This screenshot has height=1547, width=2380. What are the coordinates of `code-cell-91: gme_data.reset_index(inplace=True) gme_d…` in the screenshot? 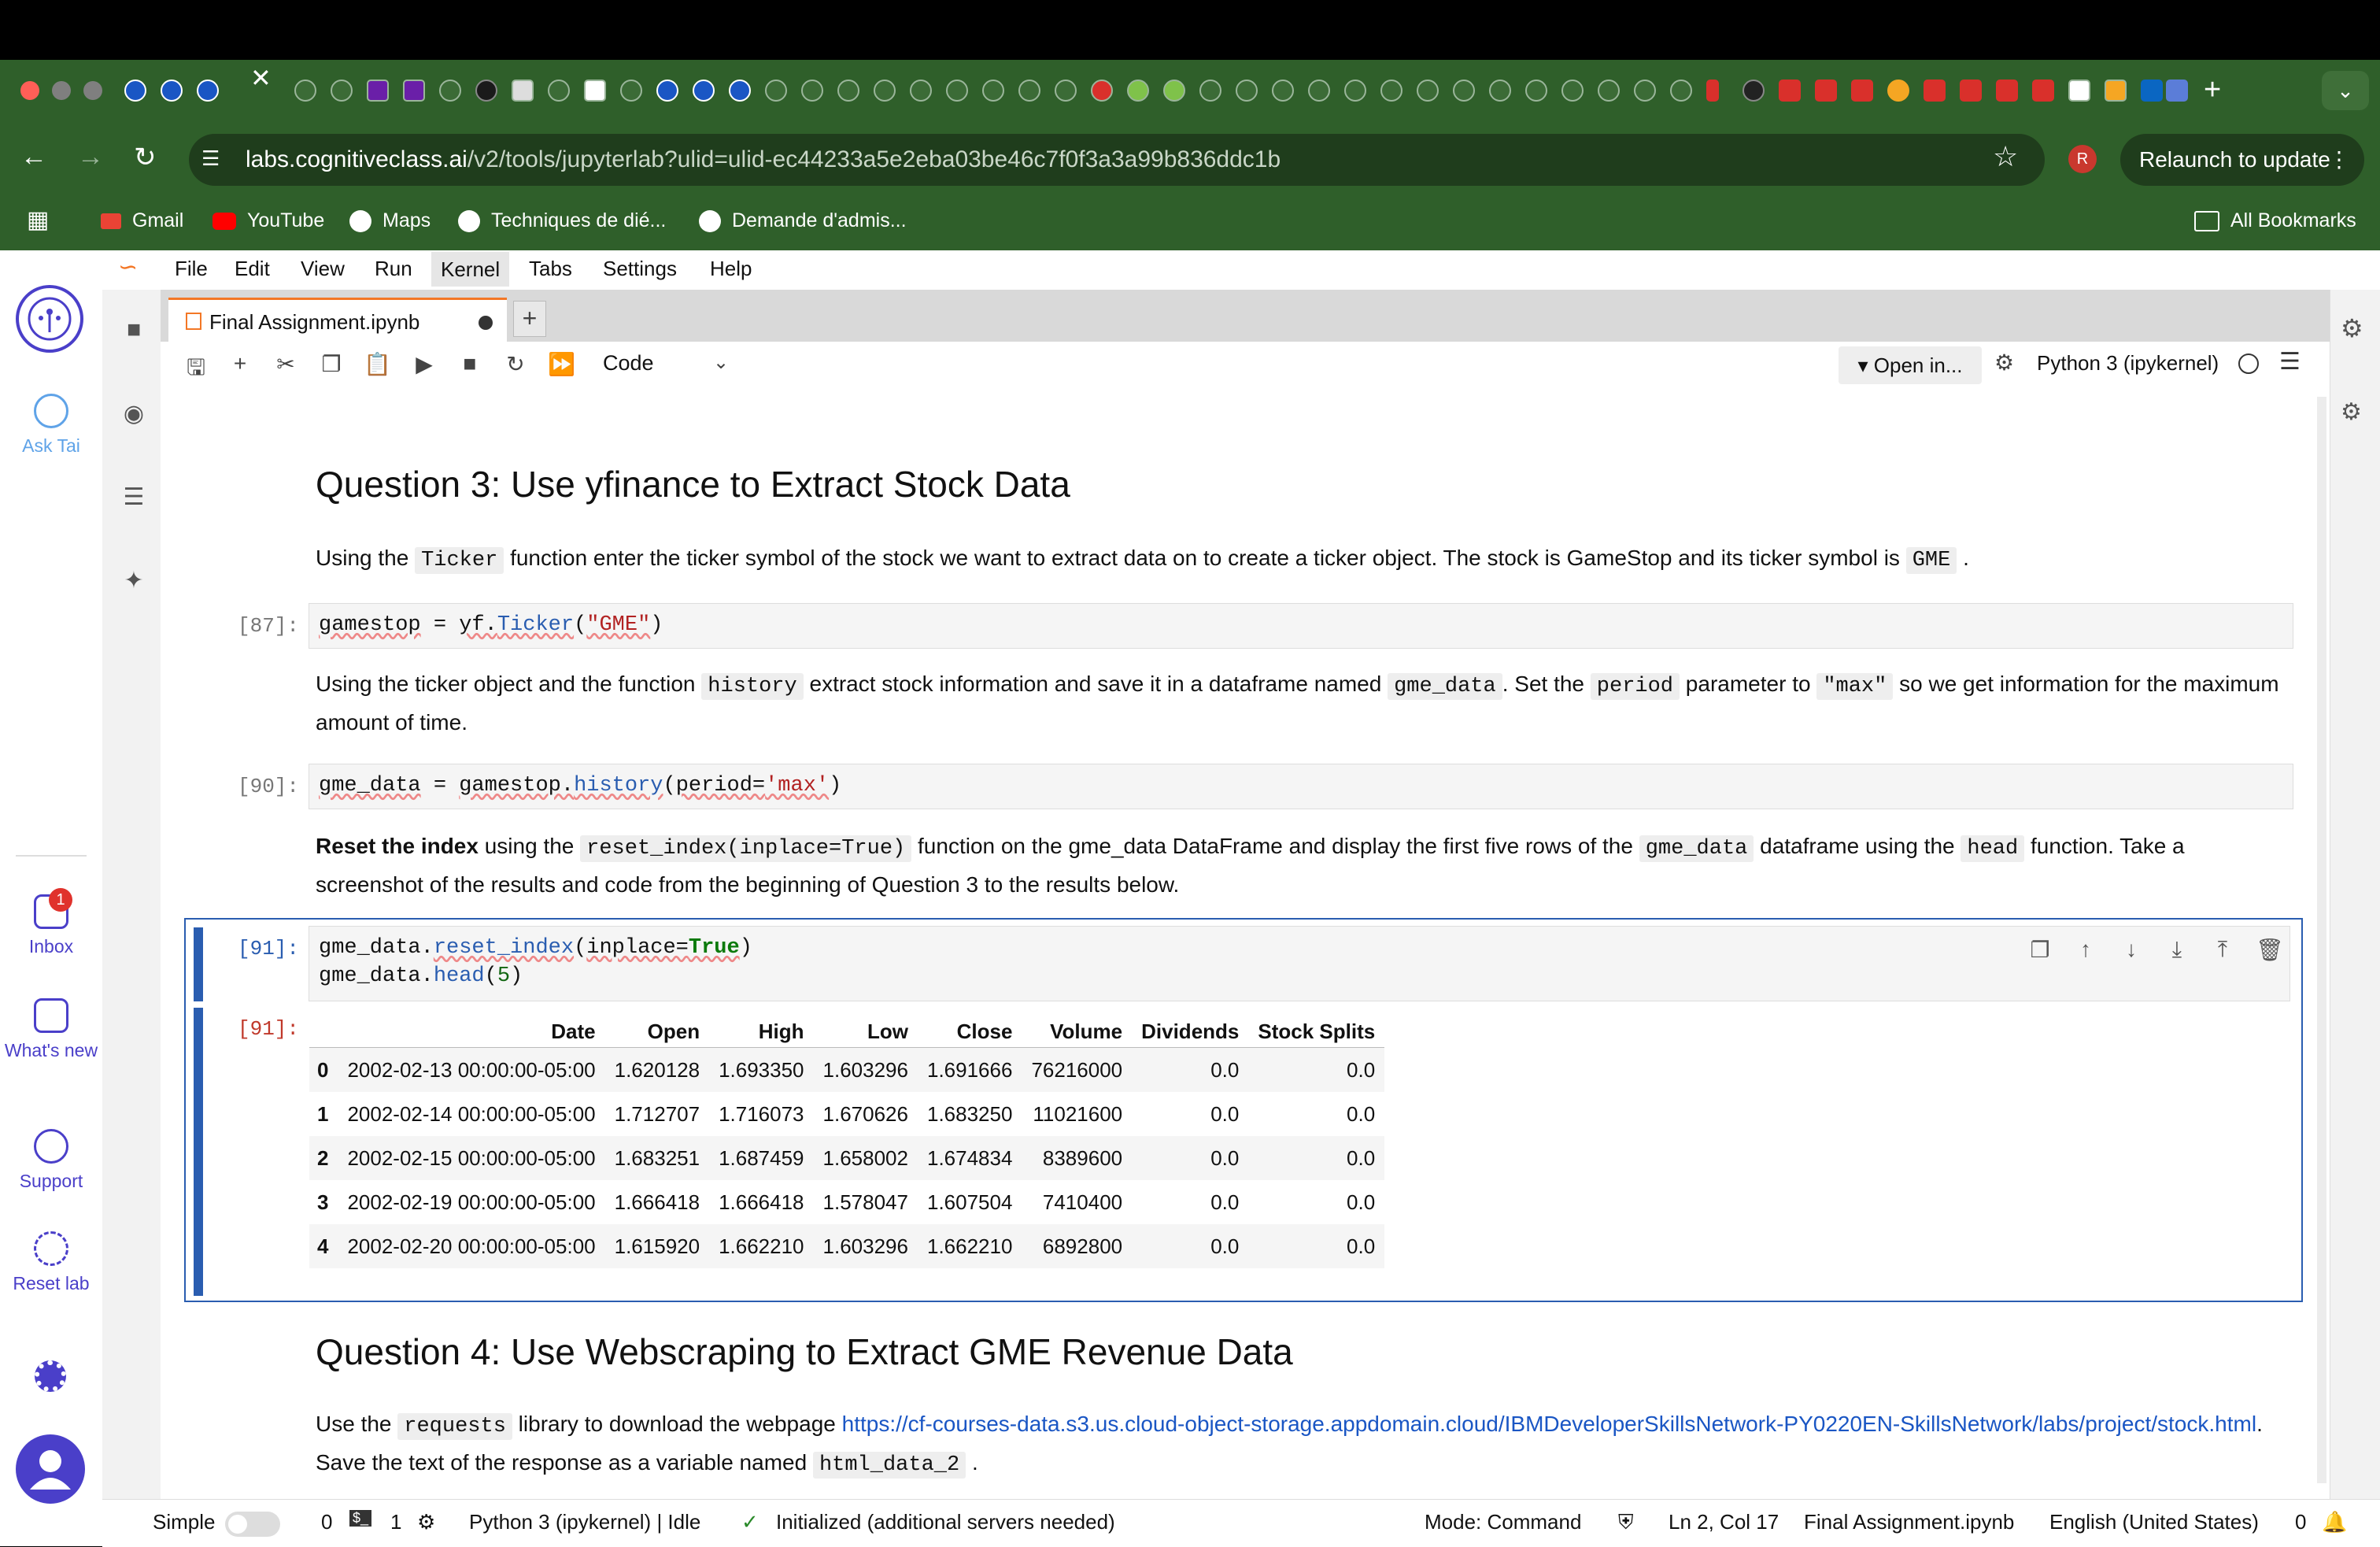 It's located at (1299, 963).